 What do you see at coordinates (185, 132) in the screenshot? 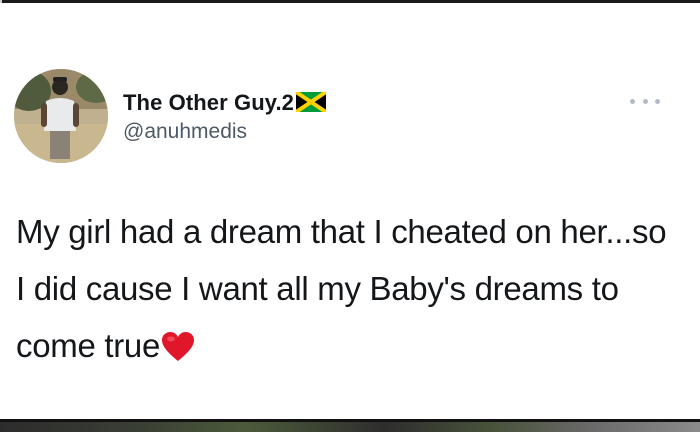
I see `user-handle: @anuhmedis` at bounding box center [185, 132].